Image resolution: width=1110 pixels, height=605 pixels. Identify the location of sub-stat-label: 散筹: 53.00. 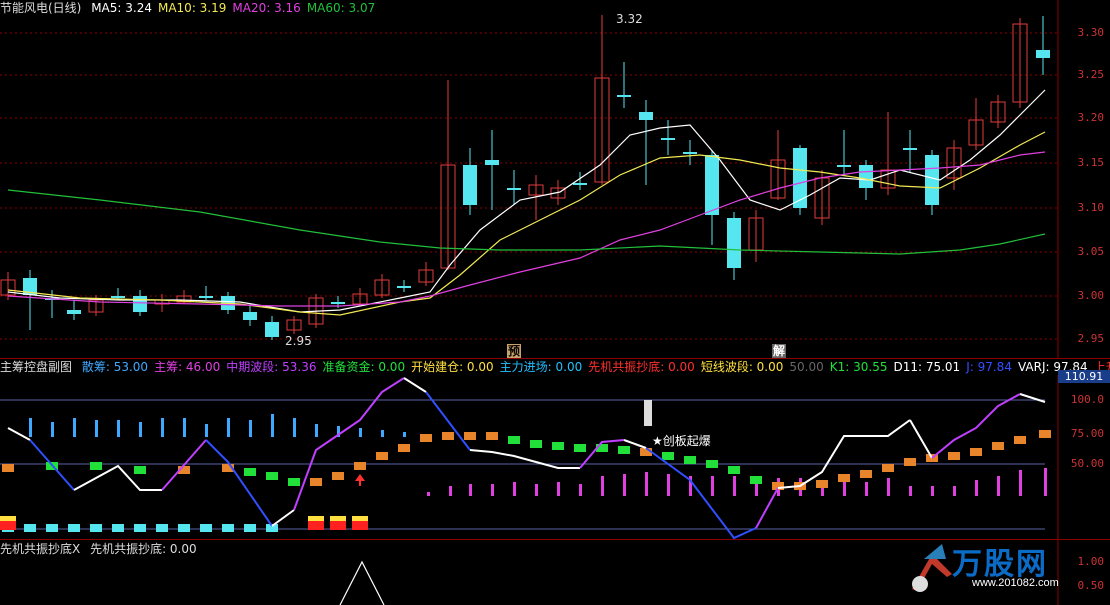
(115, 367).